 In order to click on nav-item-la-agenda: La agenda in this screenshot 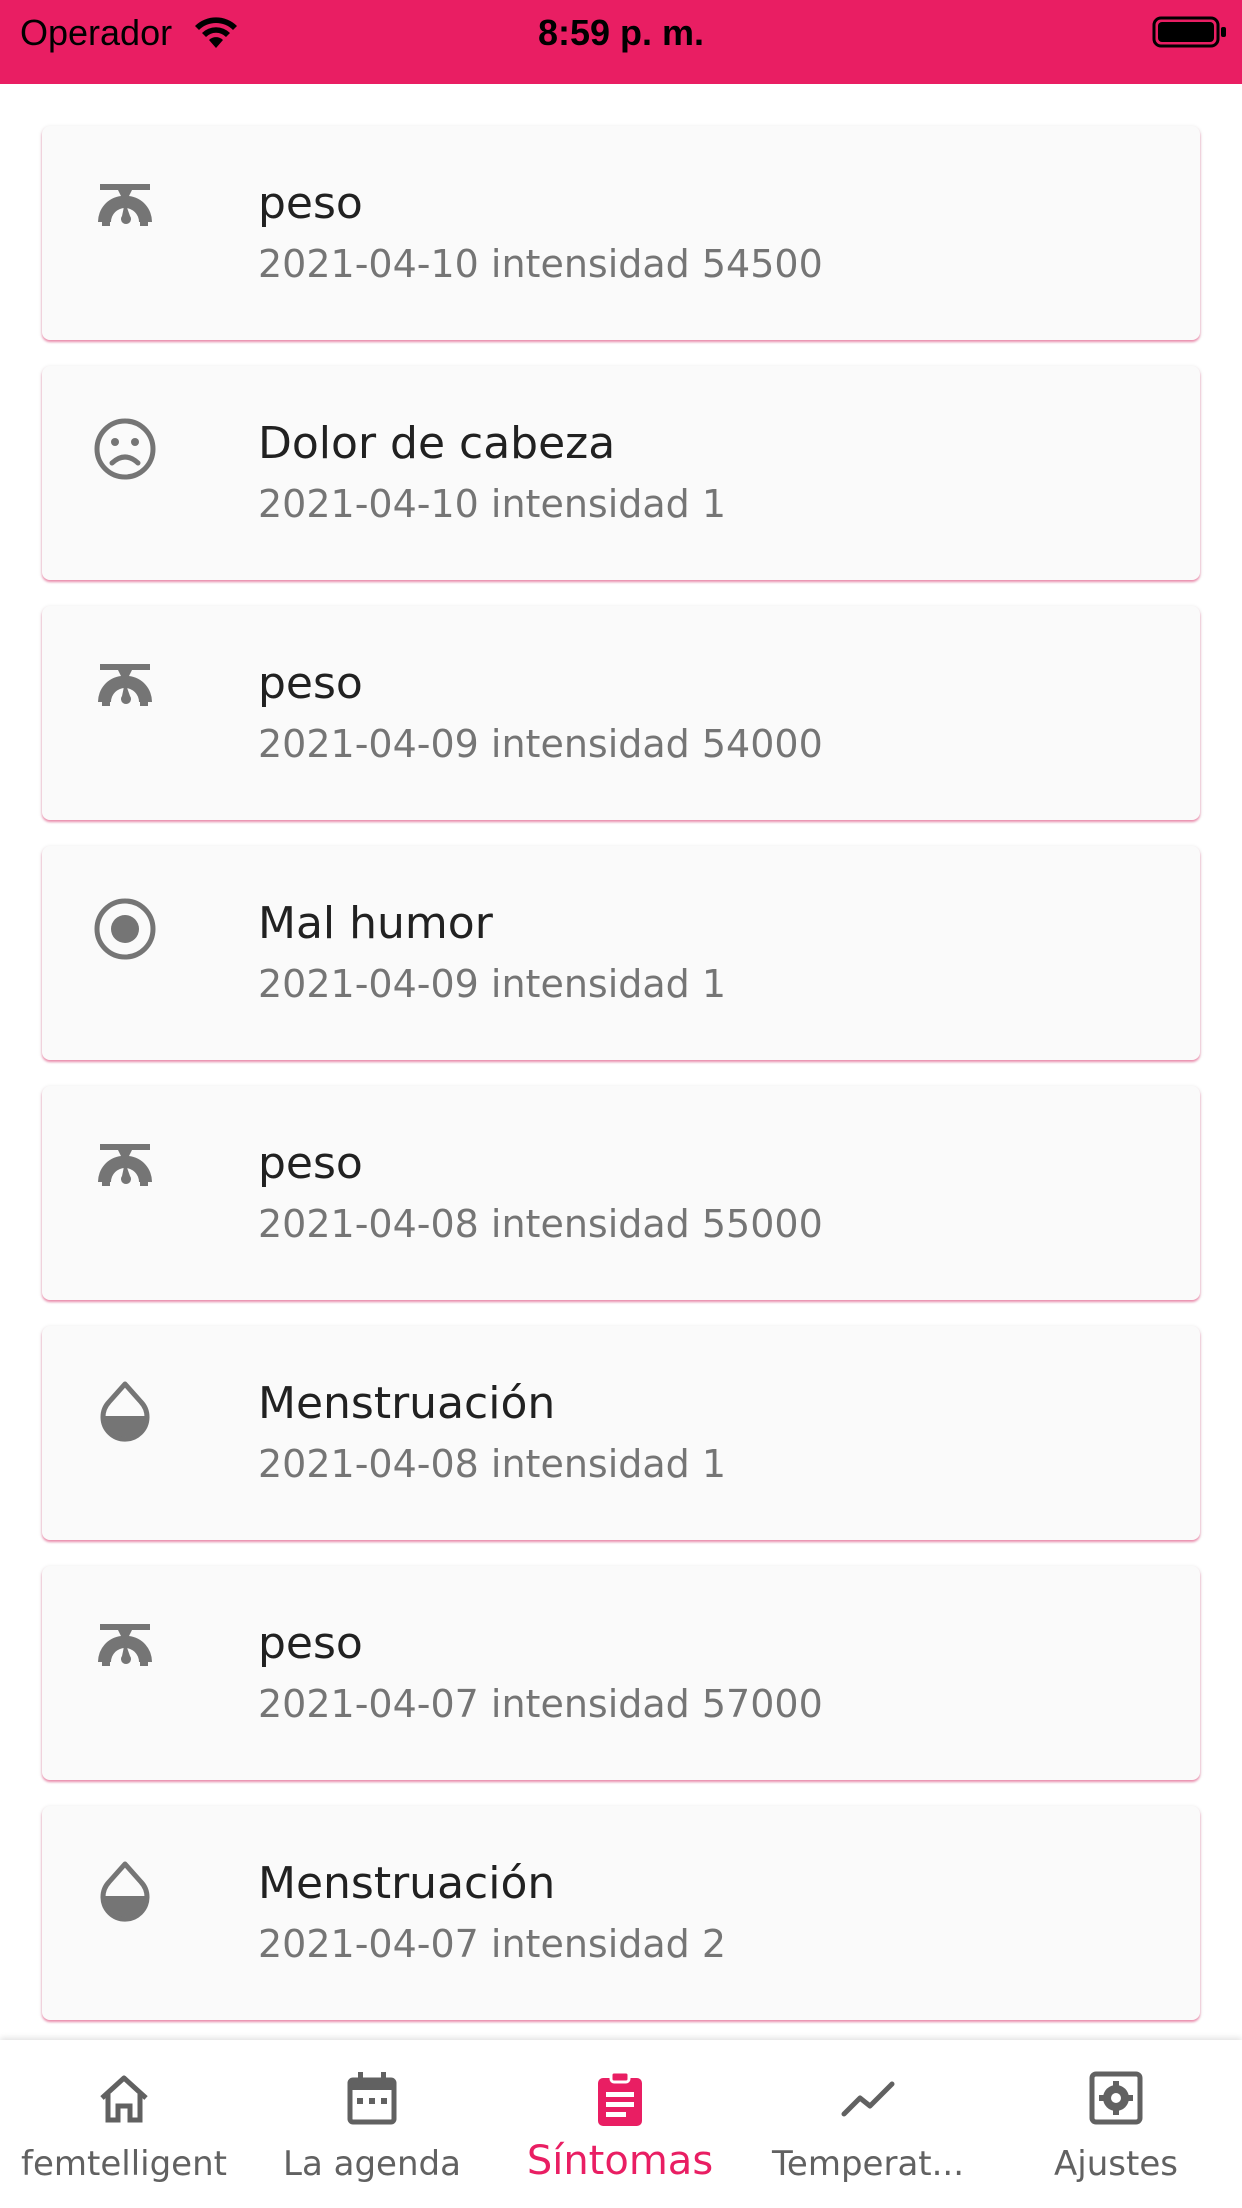, I will do `click(372, 2124)`.